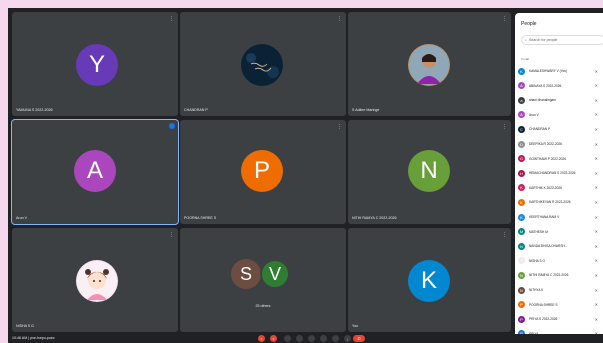 The image size is (603, 343). I want to click on participant-tile-yamuna: Y ⋮ YAMUNA S 2022-2026, so click(95, 64).